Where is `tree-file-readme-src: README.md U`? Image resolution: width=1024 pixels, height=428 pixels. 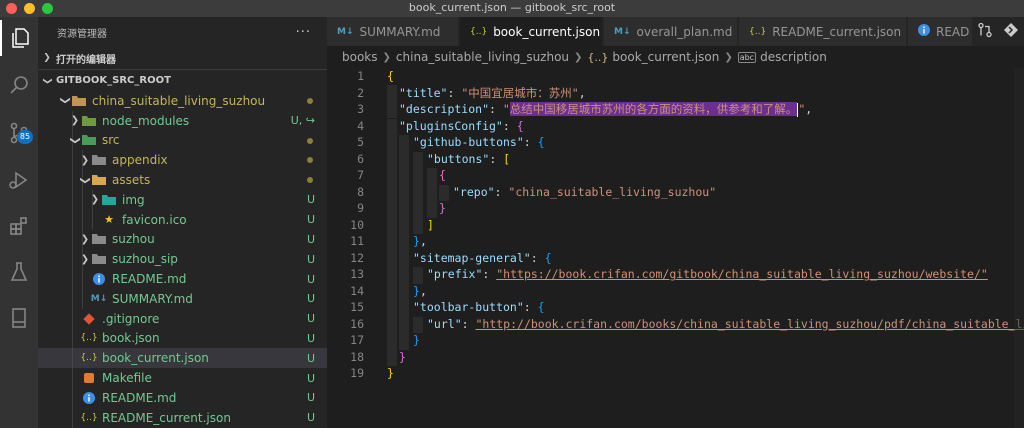
tree-file-readme-src: README.md U is located at coordinates (182, 279).